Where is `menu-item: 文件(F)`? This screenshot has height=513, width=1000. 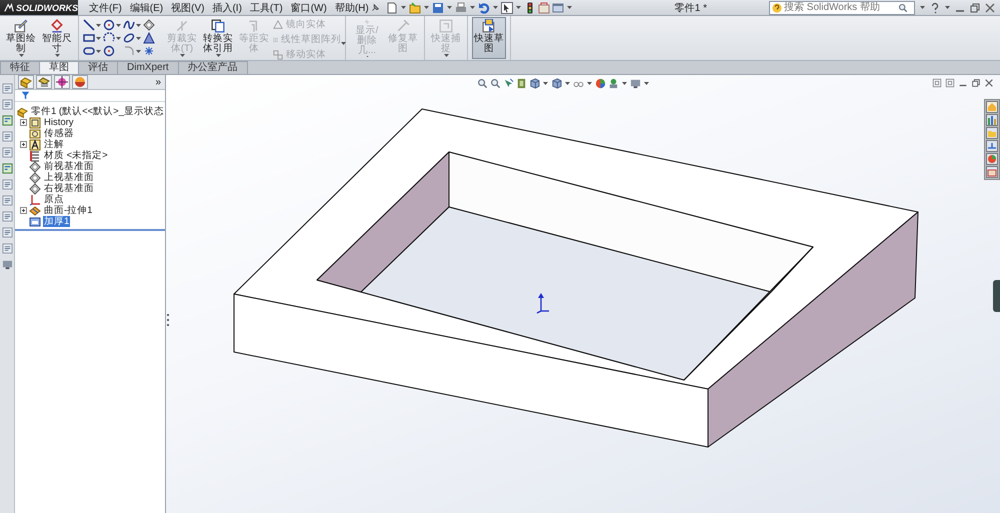
menu-item: 文件(F) is located at coordinates (105, 7).